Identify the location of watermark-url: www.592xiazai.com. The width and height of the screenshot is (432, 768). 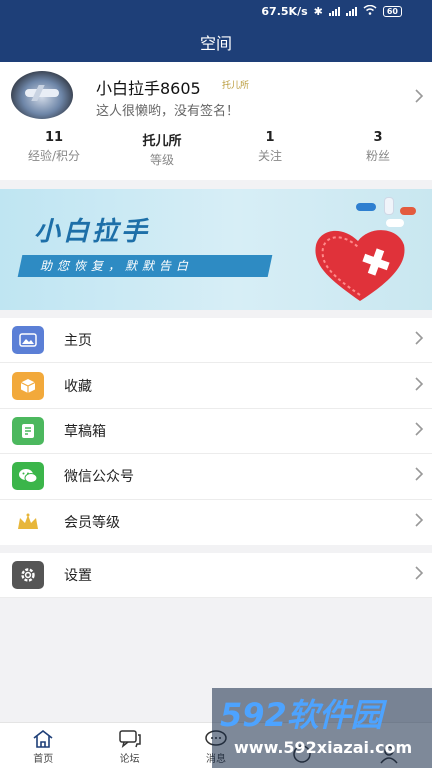
(323, 747).